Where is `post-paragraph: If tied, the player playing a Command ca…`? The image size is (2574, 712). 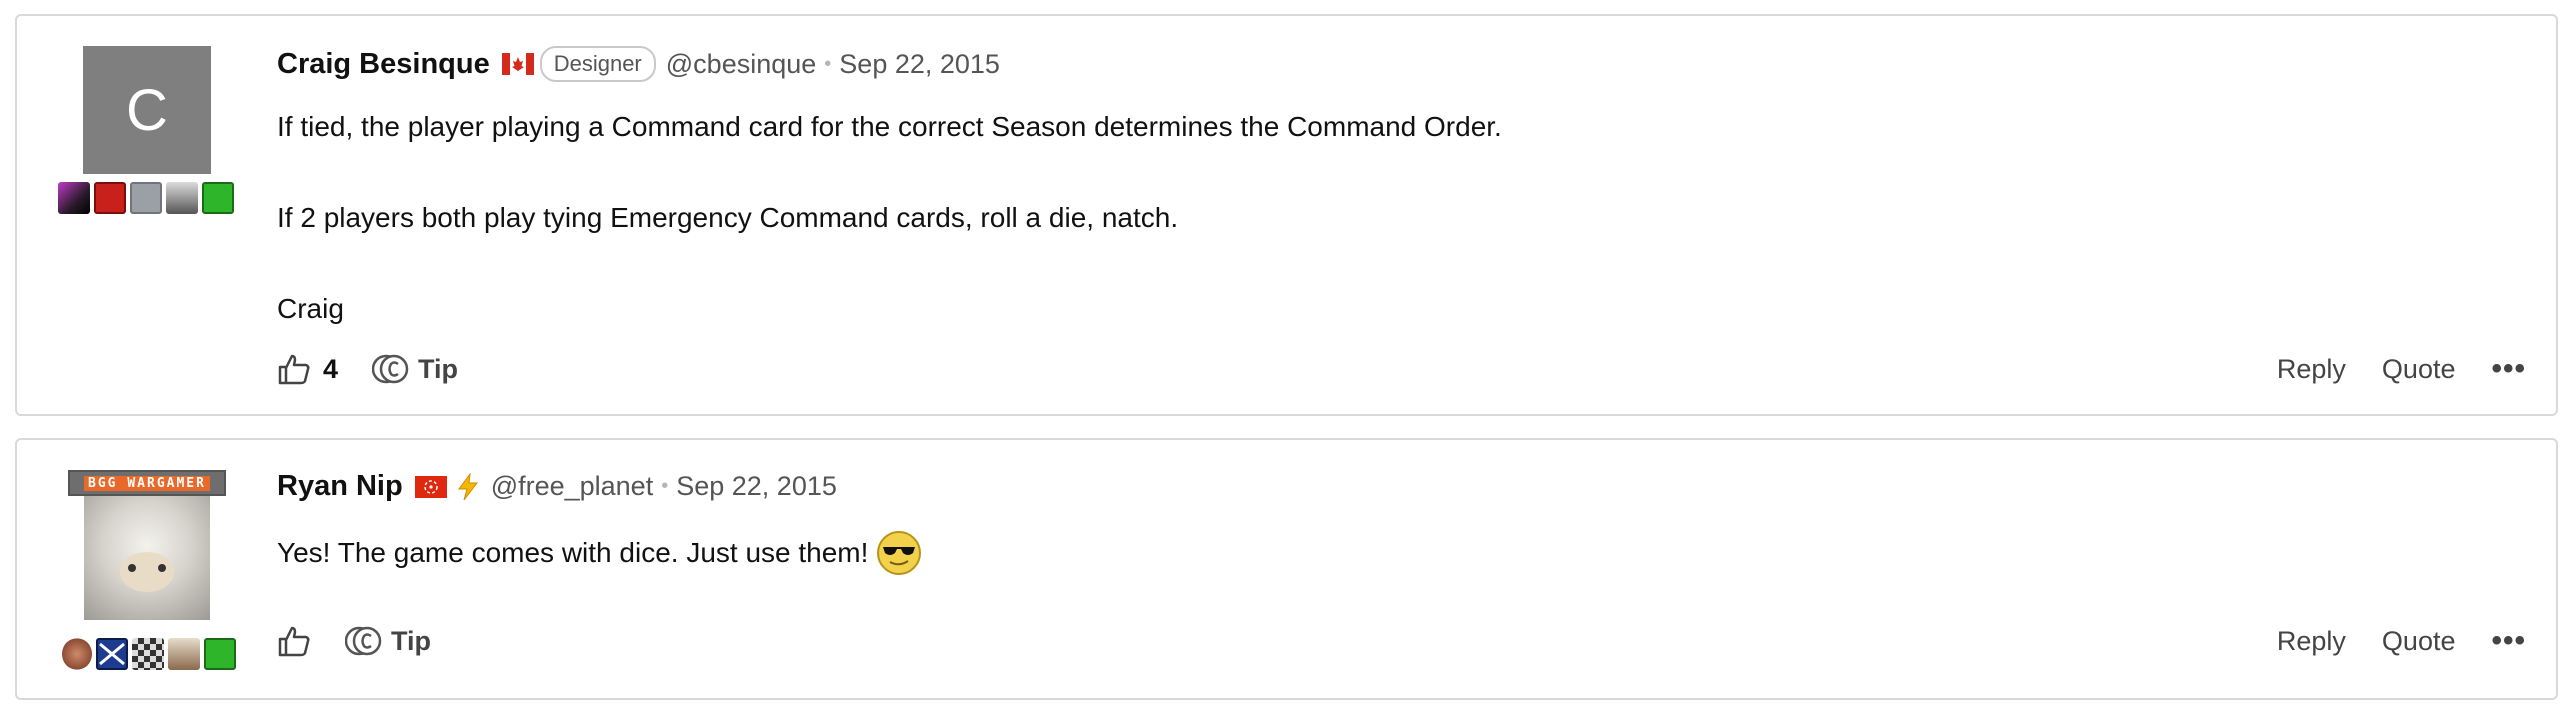
post-paragraph: If tied, the player playing a Command ca… is located at coordinates (889, 126).